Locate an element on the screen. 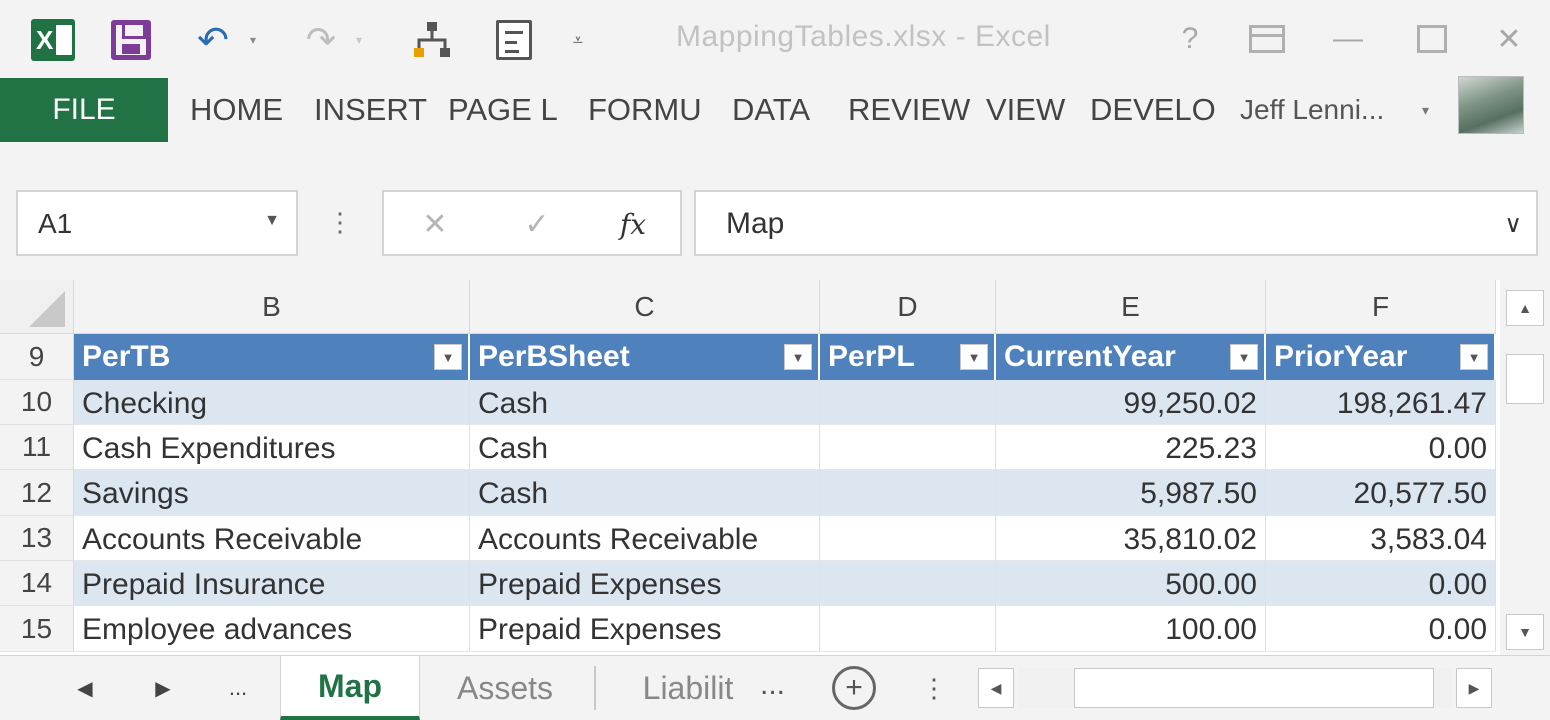 The image size is (1550, 720). redo-dropdown-icon: ▾ is located at coordinates (359, 40).